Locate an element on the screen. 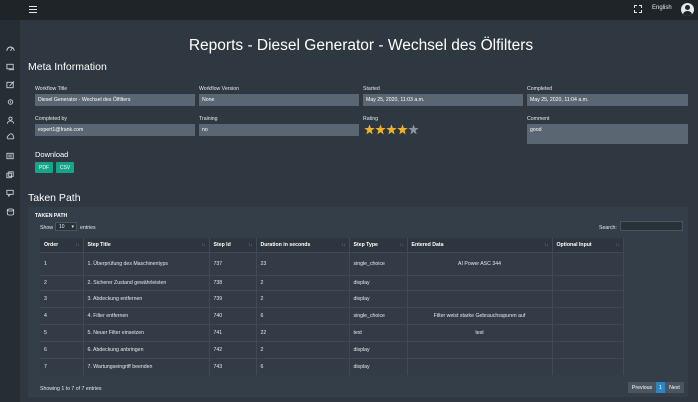 Image resolution: width=698 pixels, height=402 pixels. user-avatar-icon is located at coordinates (687, 9).